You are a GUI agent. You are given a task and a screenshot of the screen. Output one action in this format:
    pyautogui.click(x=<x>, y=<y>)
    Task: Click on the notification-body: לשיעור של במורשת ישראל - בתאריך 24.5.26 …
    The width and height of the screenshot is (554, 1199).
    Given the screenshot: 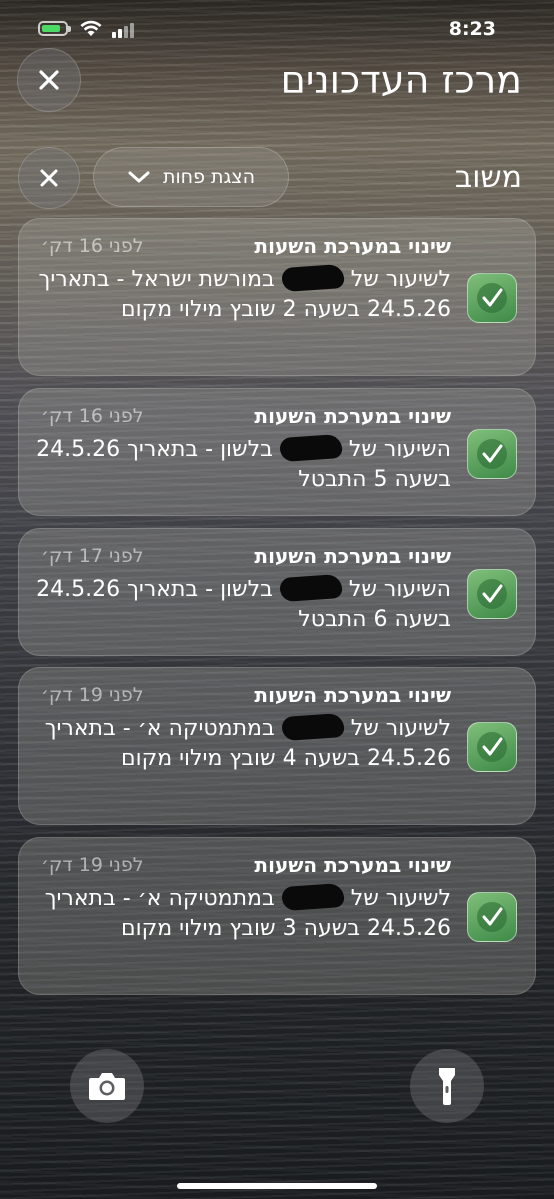 What is the action you would take?
    pyautogui.click(x=241, y=294)
    